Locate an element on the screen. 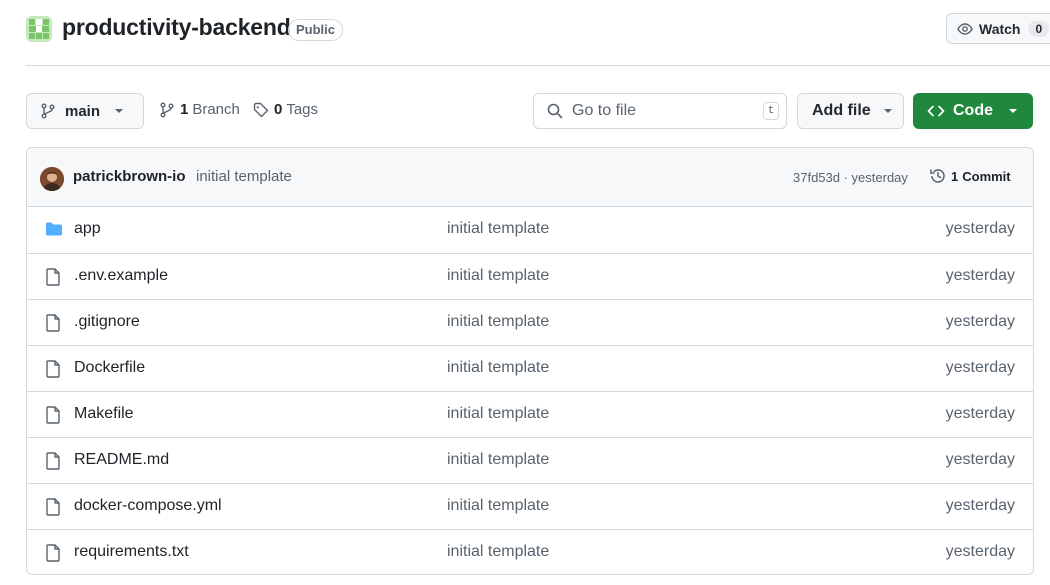 This screenshot has width=1050, height=585. branches-link: 1 Branch is located at coordinates (199, 109).